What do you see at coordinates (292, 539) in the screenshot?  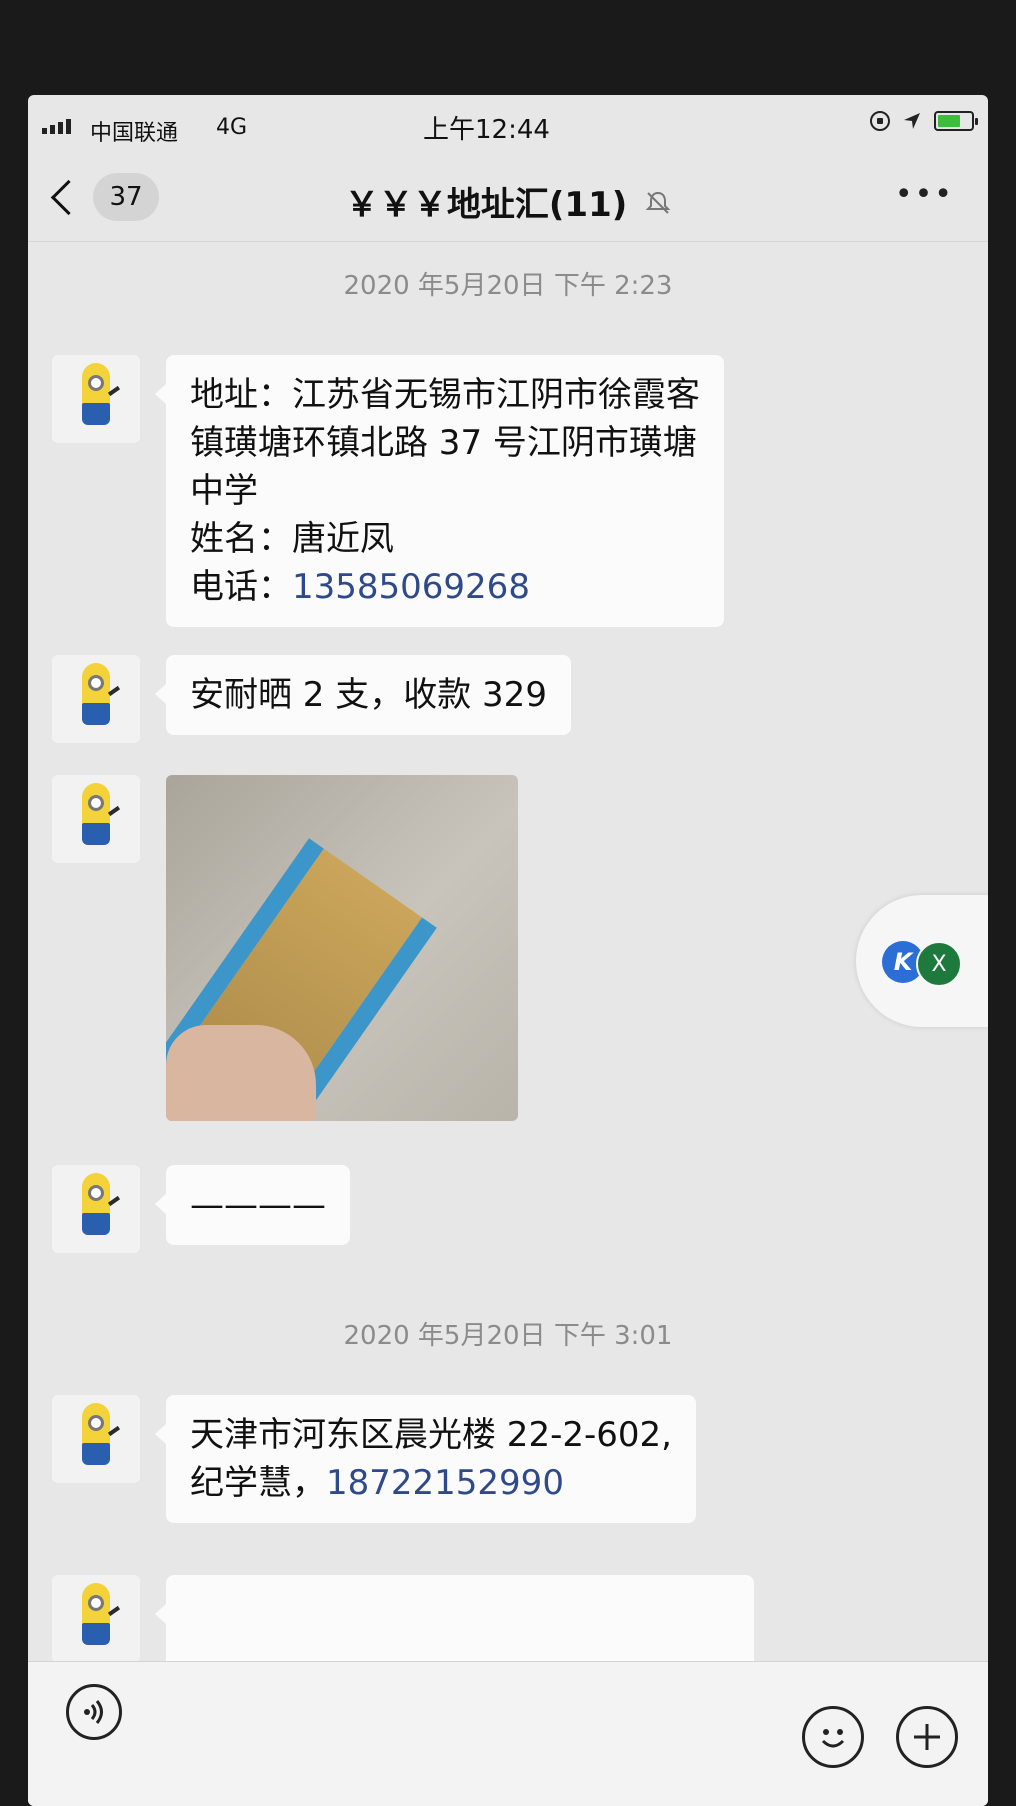 I see `message-text: 姓名：唐近凤` at bounding box center [292, 539].